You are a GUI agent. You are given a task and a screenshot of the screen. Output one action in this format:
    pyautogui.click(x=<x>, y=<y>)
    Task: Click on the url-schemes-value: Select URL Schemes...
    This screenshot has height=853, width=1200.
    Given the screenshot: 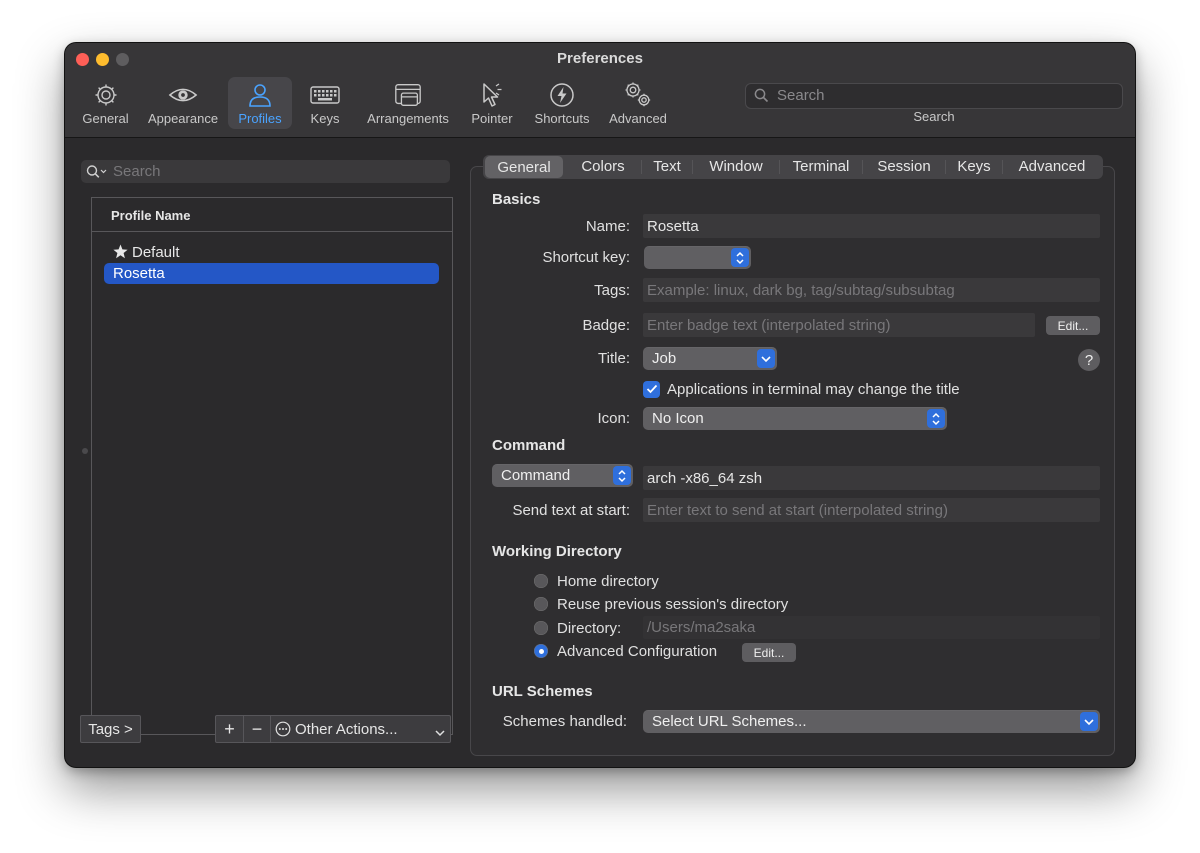 What is the action you would take?
    pyautogui.click(x=729, y=721)
    